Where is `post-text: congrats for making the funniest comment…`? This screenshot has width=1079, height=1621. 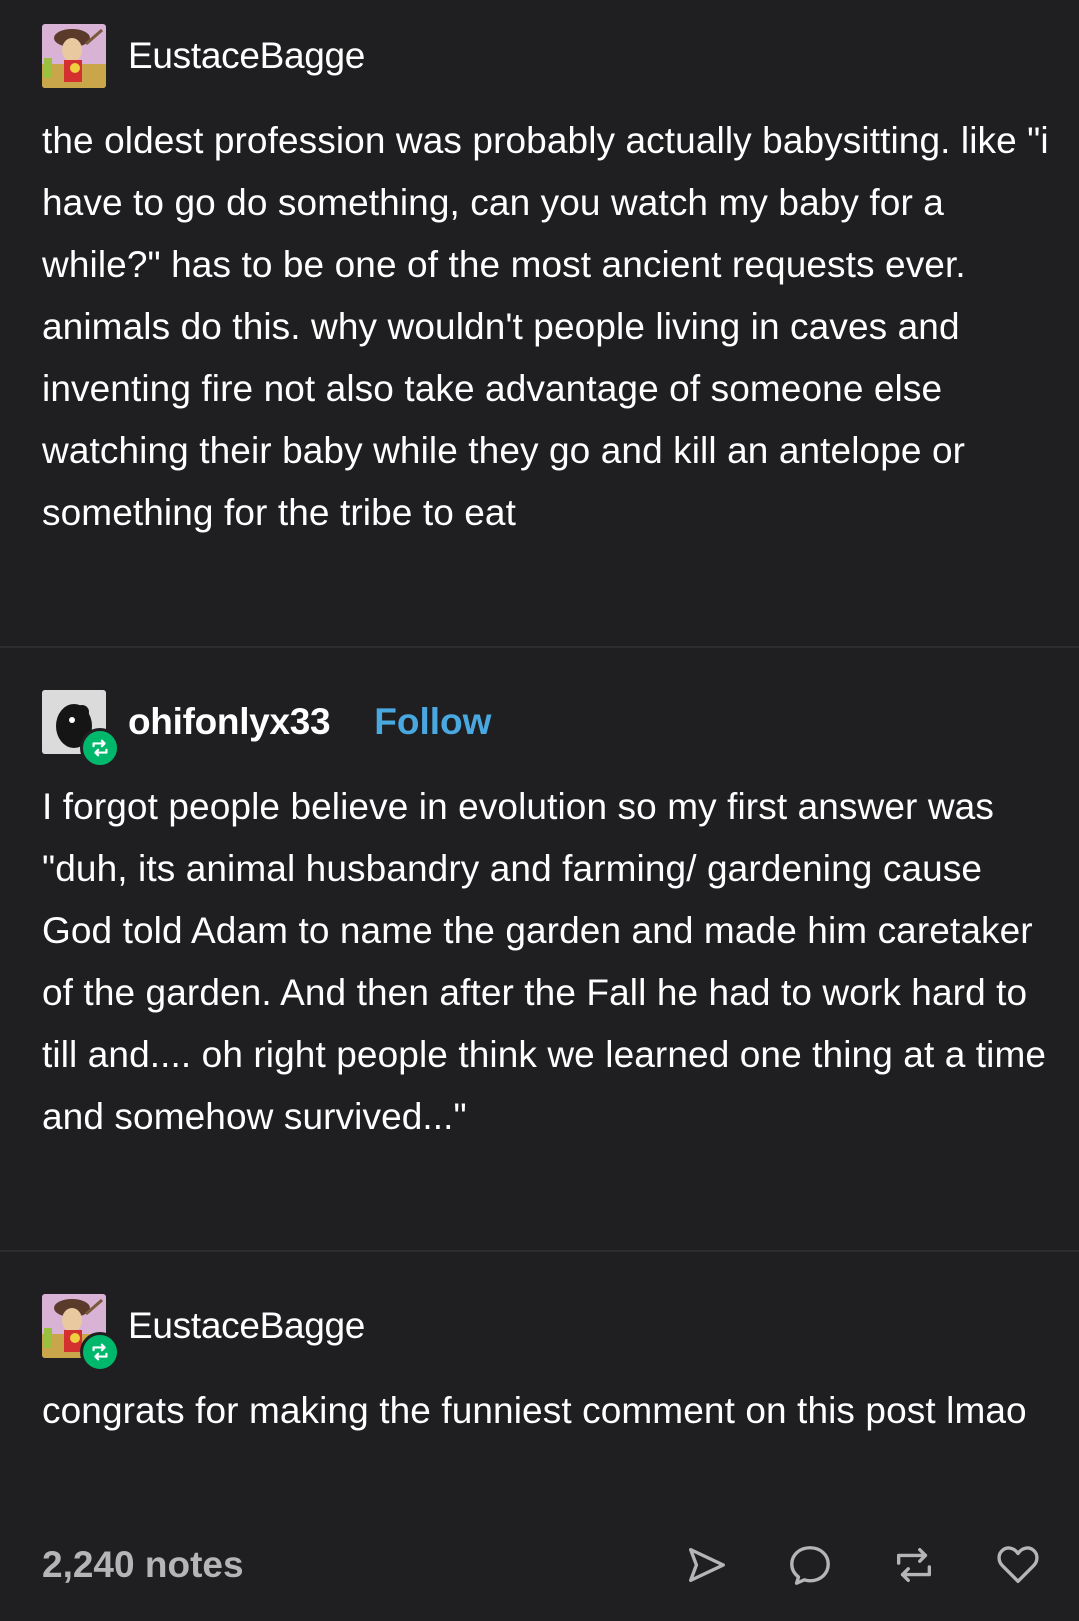
post-text: congrats for making the funniest comment… is located at coordinates (547, 1411).